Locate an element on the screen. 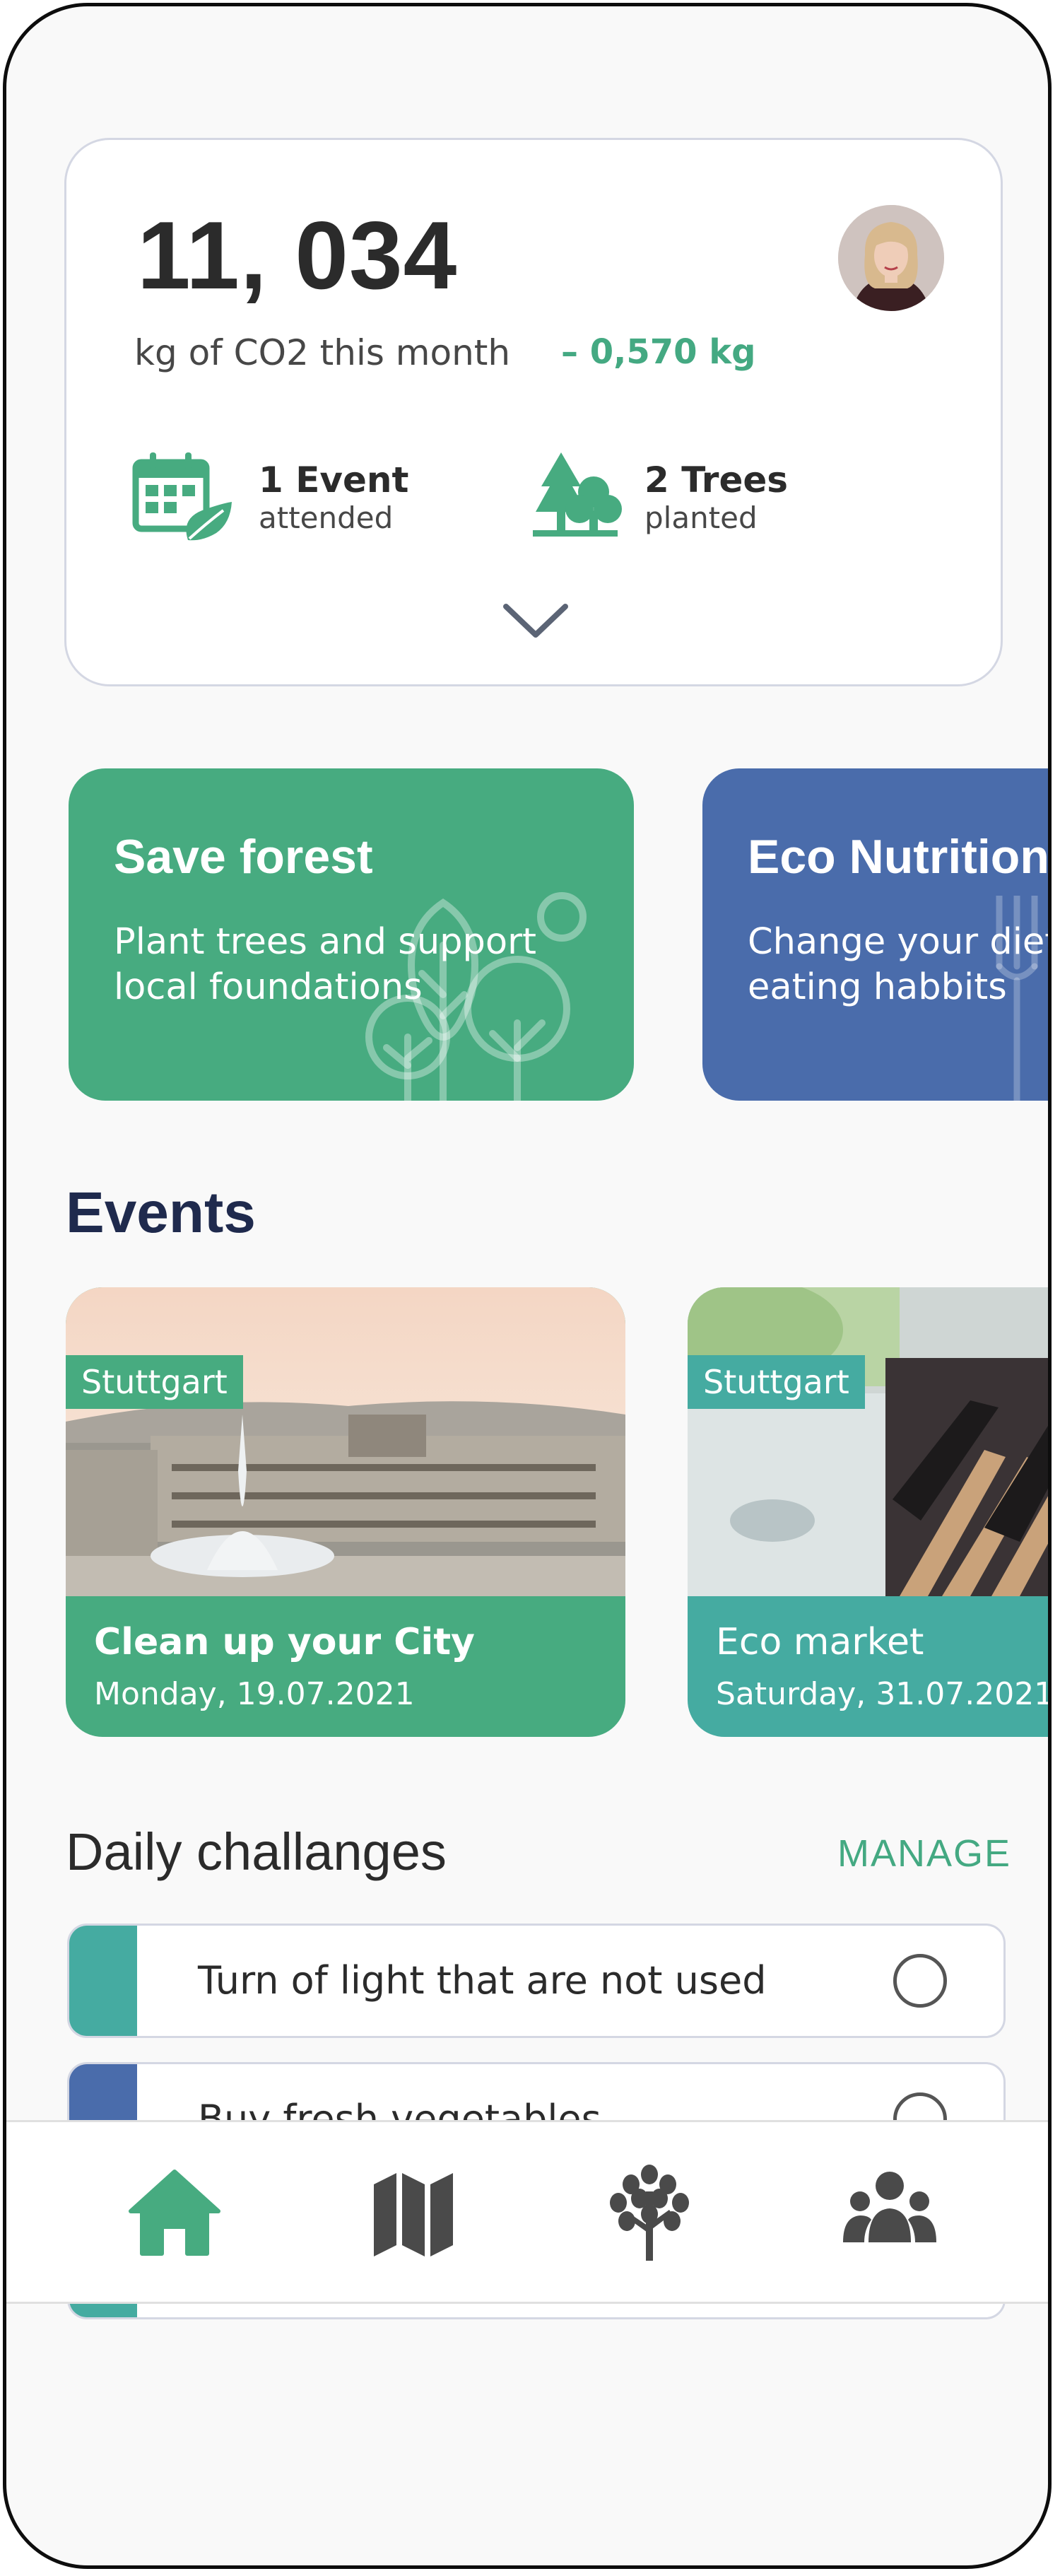  trees-stat-title: 2 Trees is located at coordinates (716, 479).